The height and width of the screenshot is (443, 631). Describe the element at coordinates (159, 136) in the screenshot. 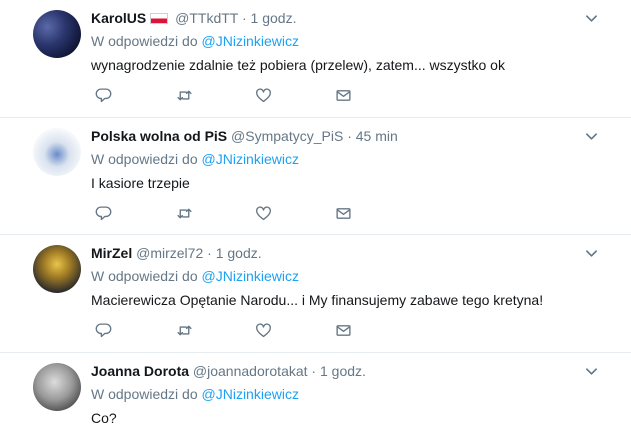

I see `author-name: Polska wolna od PiS` at that location.